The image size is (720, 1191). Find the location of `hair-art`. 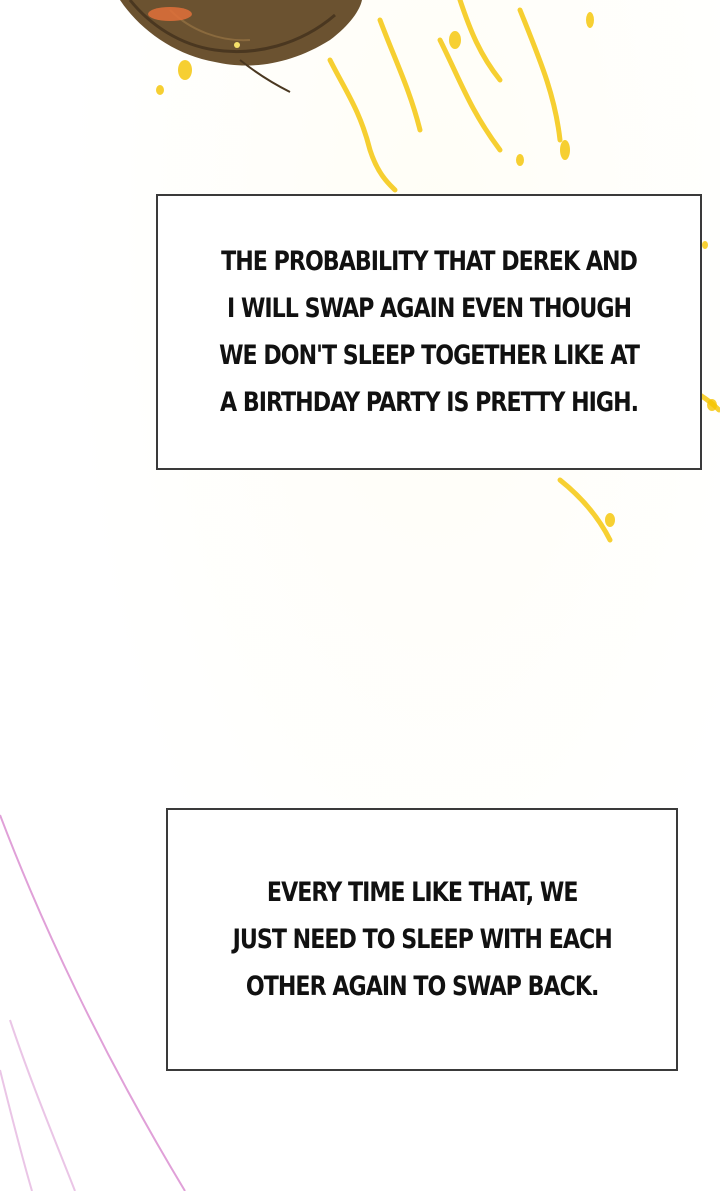

hair-art is located at coordinates (241, 46).